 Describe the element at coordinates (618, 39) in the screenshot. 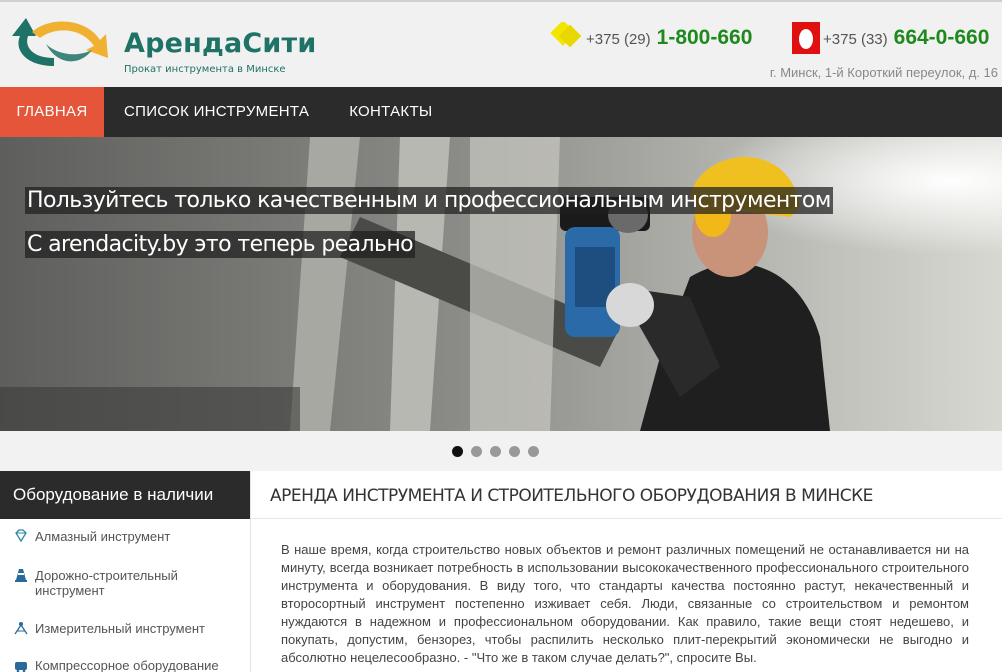

I see `phone-code: +375 (29)` at that location.